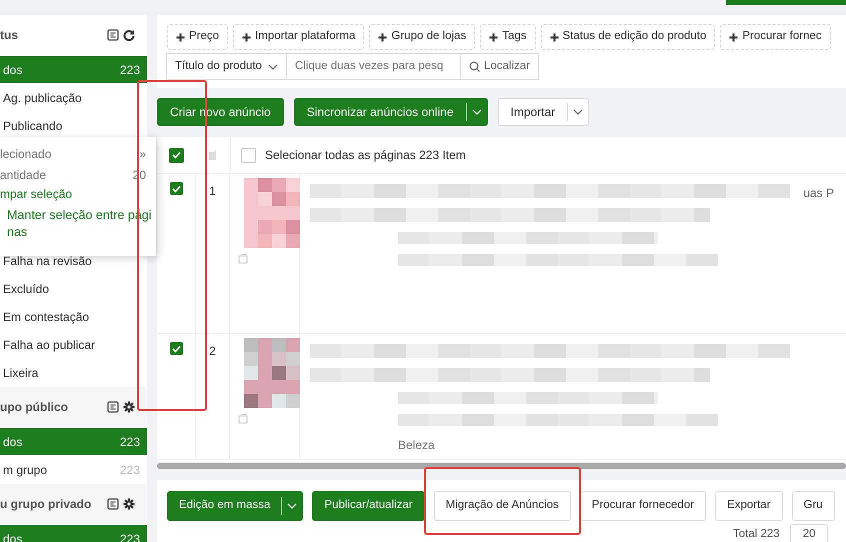  Describe the element at coordinates (391, 112) in the screenshot. I see `split-button: Sincronizar anúncios online` at that location.